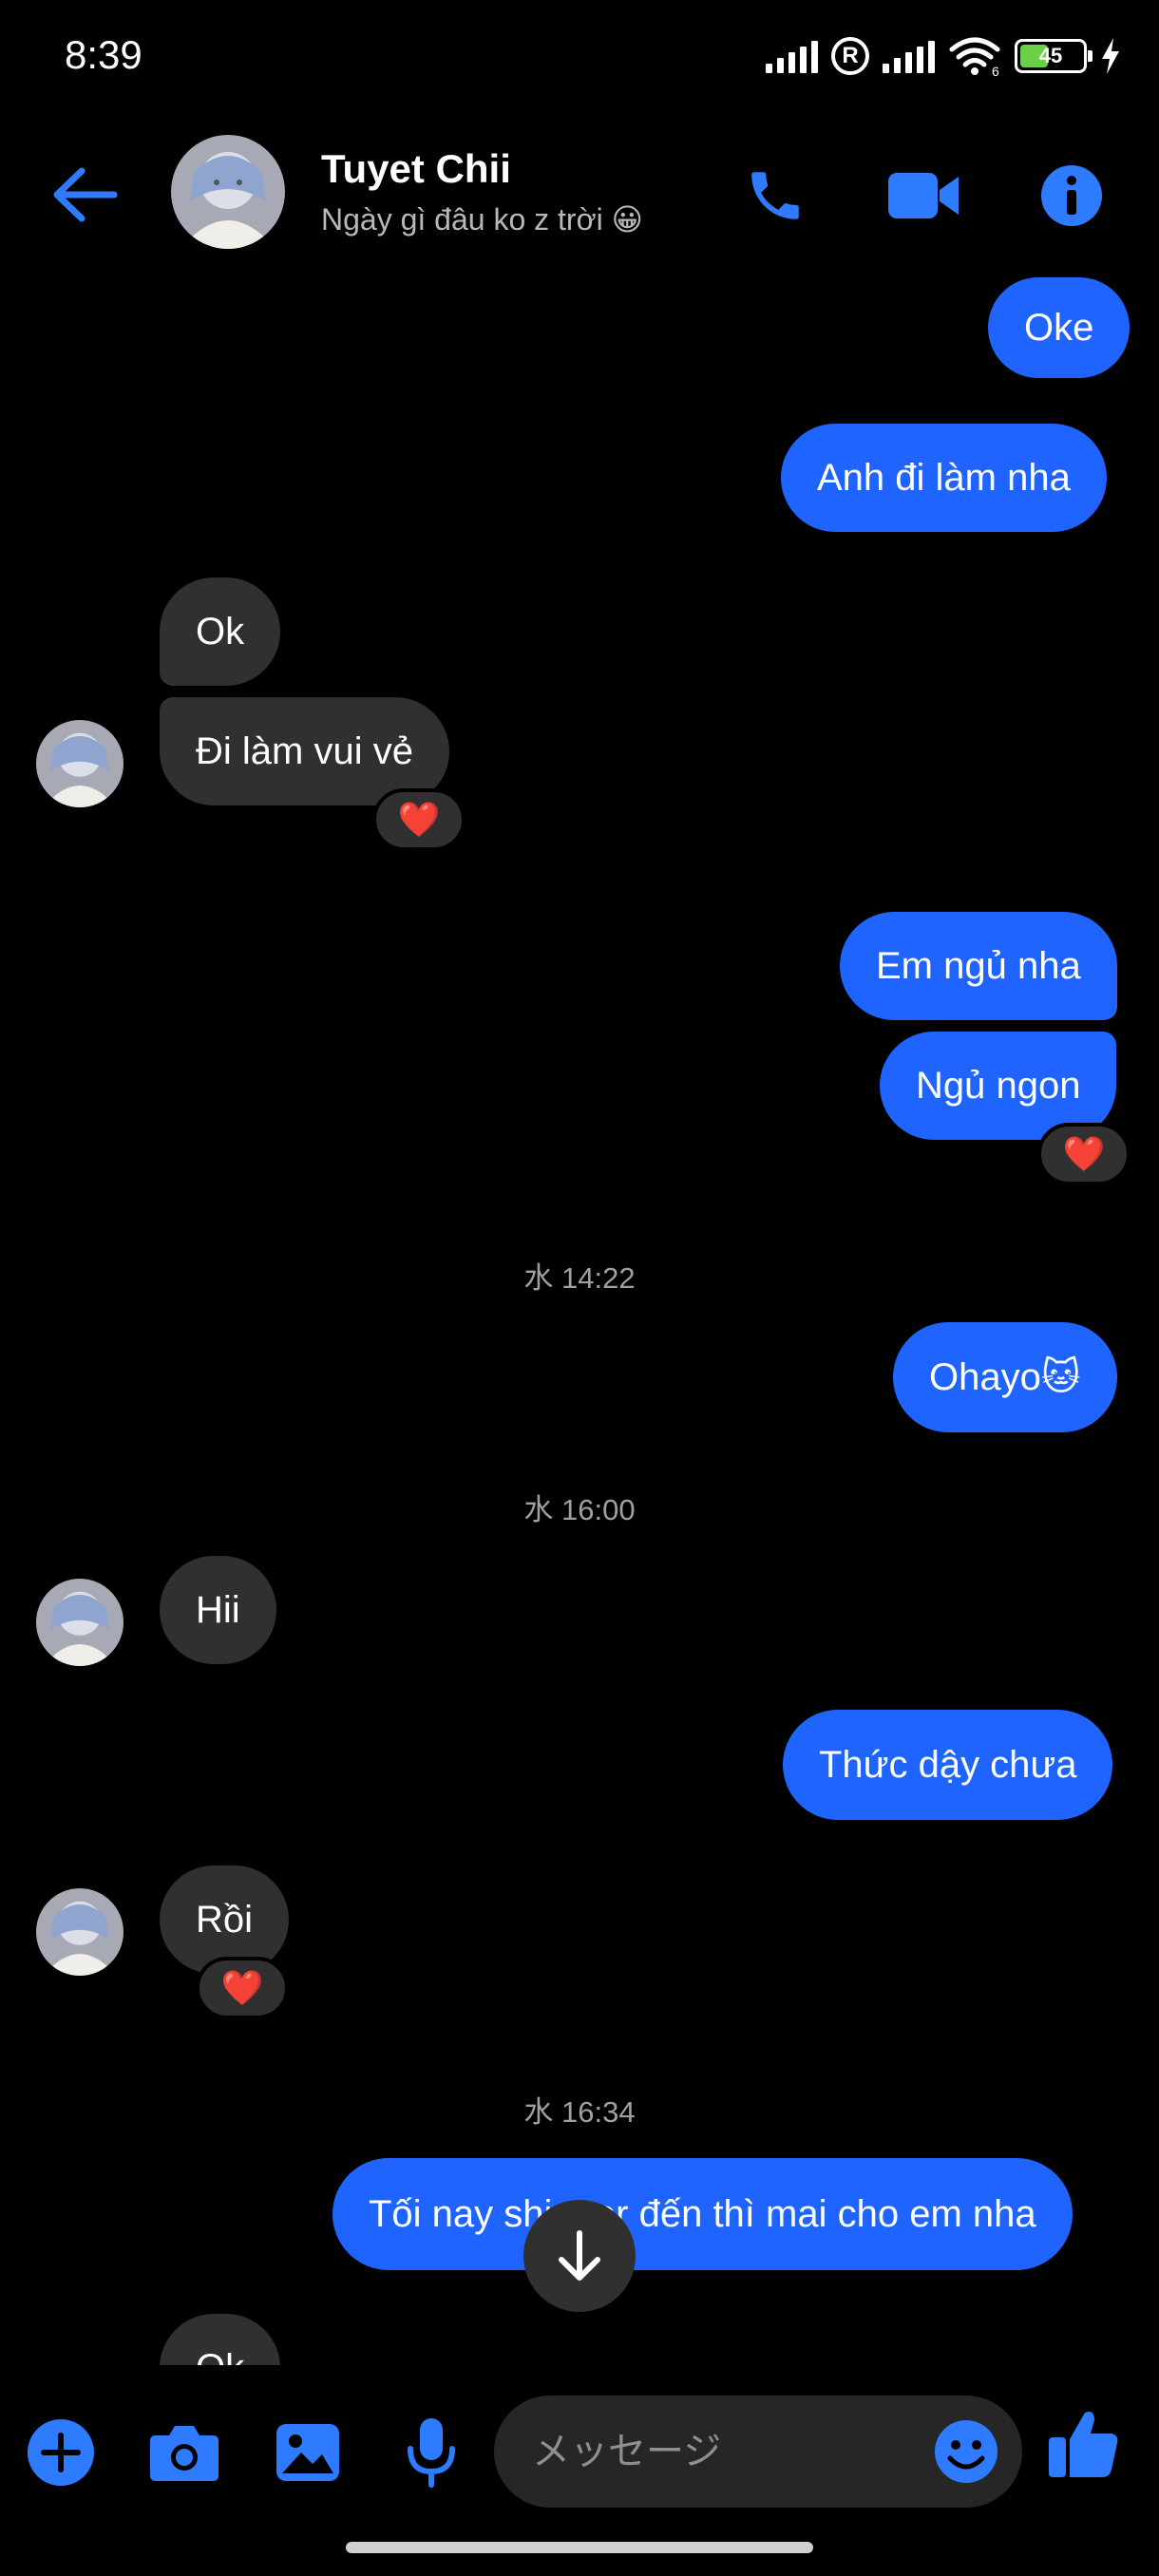 The image size is (1159, 2576). I want to click on camera-button, so click(184, 2452).